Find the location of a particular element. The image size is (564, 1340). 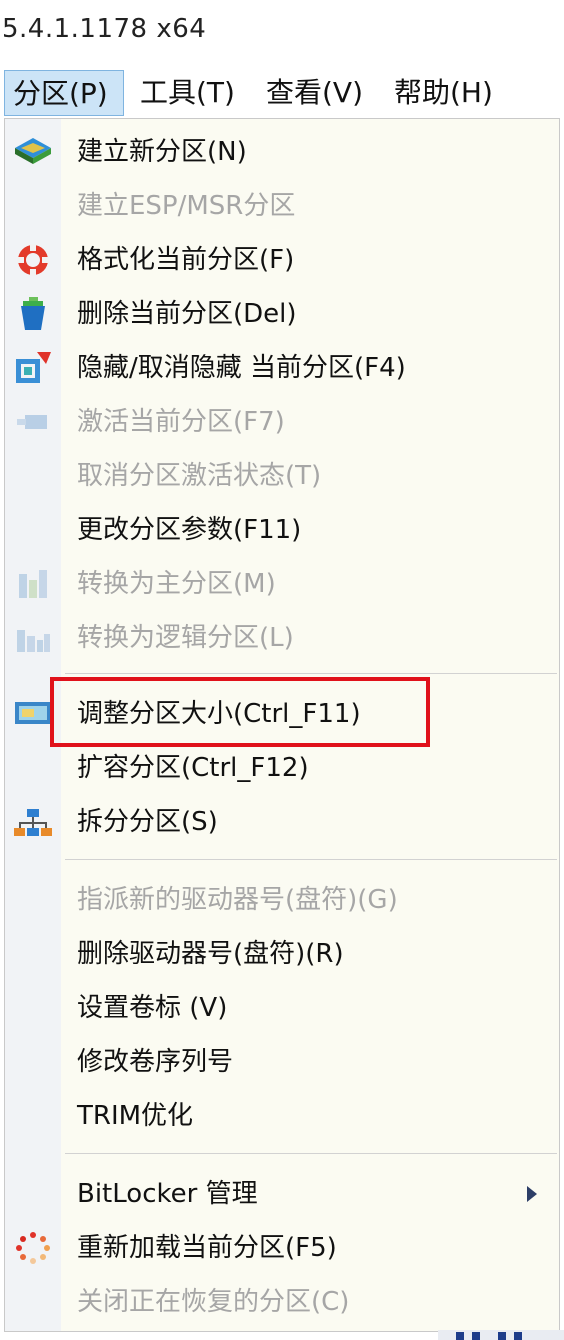

layers-icon is located at coordinates (33, 152).